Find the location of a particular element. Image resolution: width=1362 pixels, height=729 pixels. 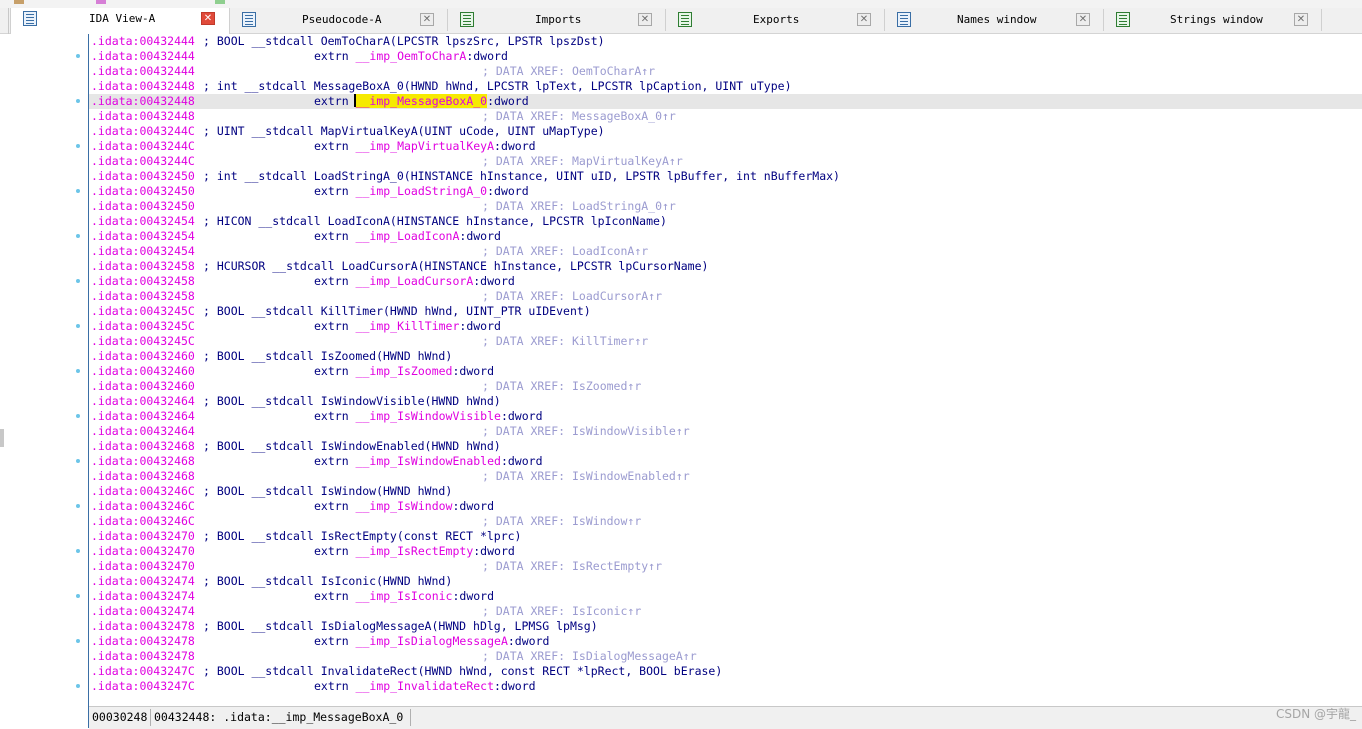

import-symbol-name: __imp_MessageBoxA_0 is located at coordinates (421, 101).